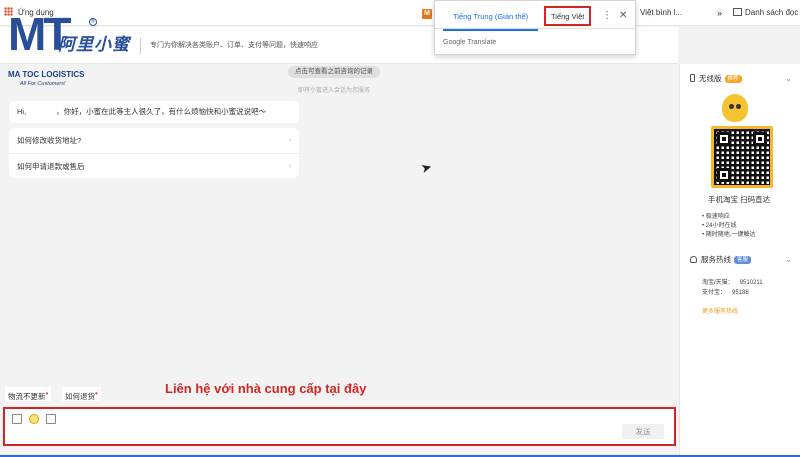 Image resolution: width=800 pixels, height=457 pixels. Describe the element at coordinates (51, 166) in the screenshot. I see `faq-label: 如何申请退款或售后` at that location.